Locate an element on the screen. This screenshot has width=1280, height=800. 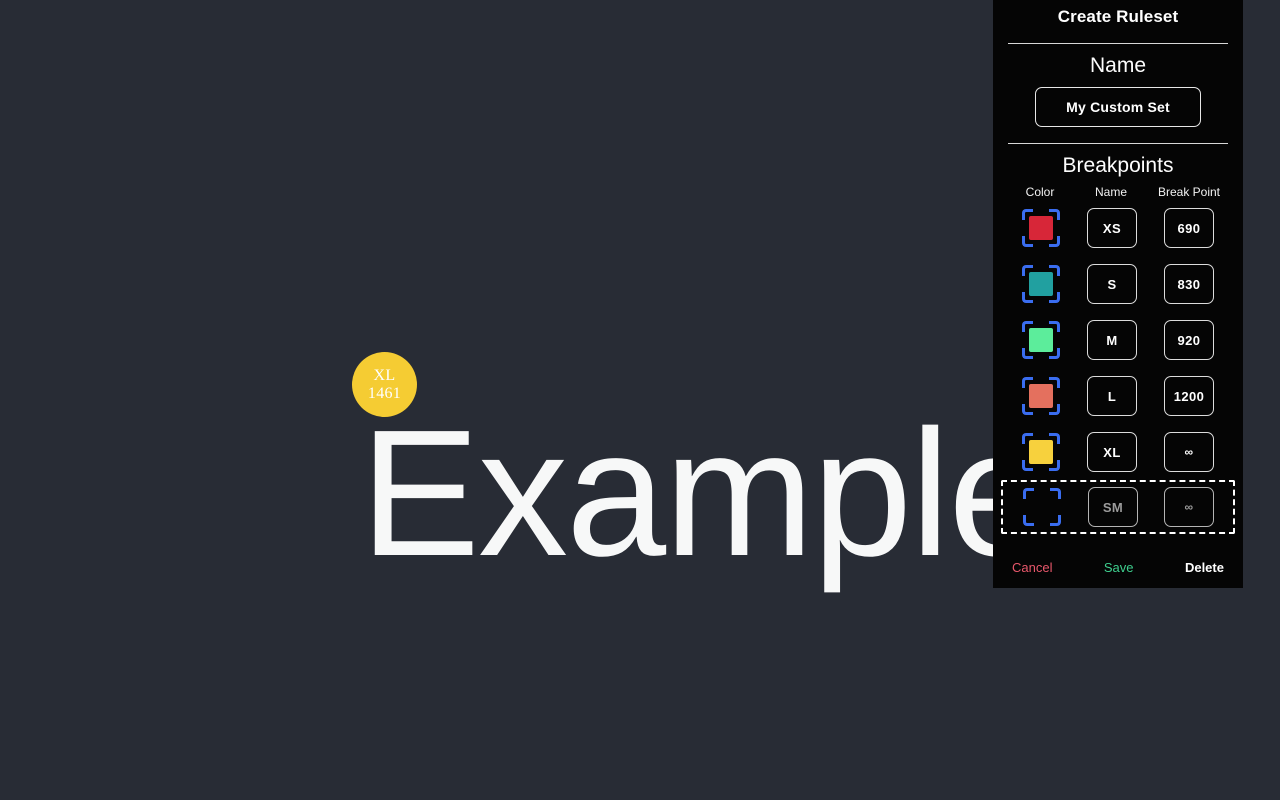
breakpoint-rows is located at coordinates (1118, 367).